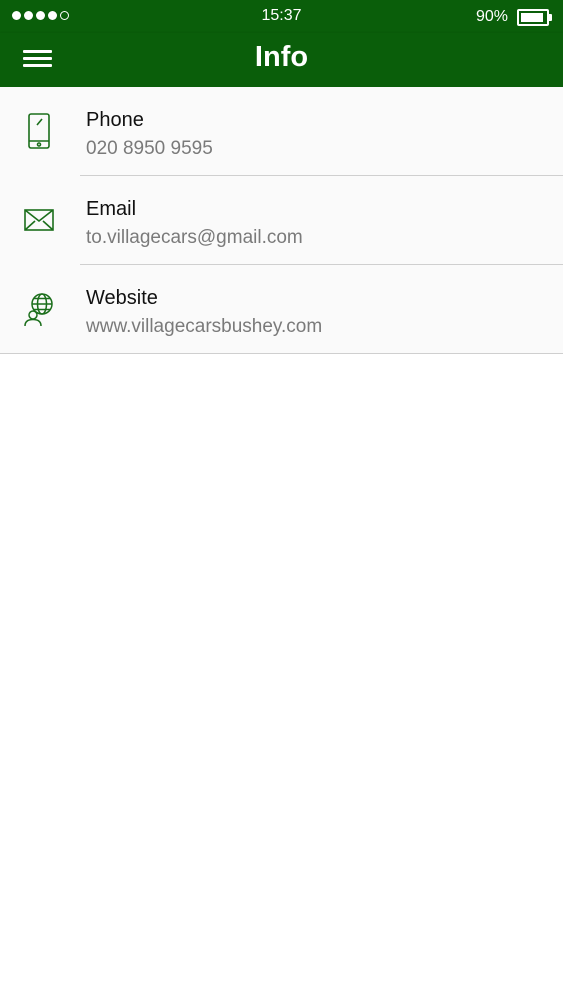  I want to click on info-item-title: Website, so click(122, 298).